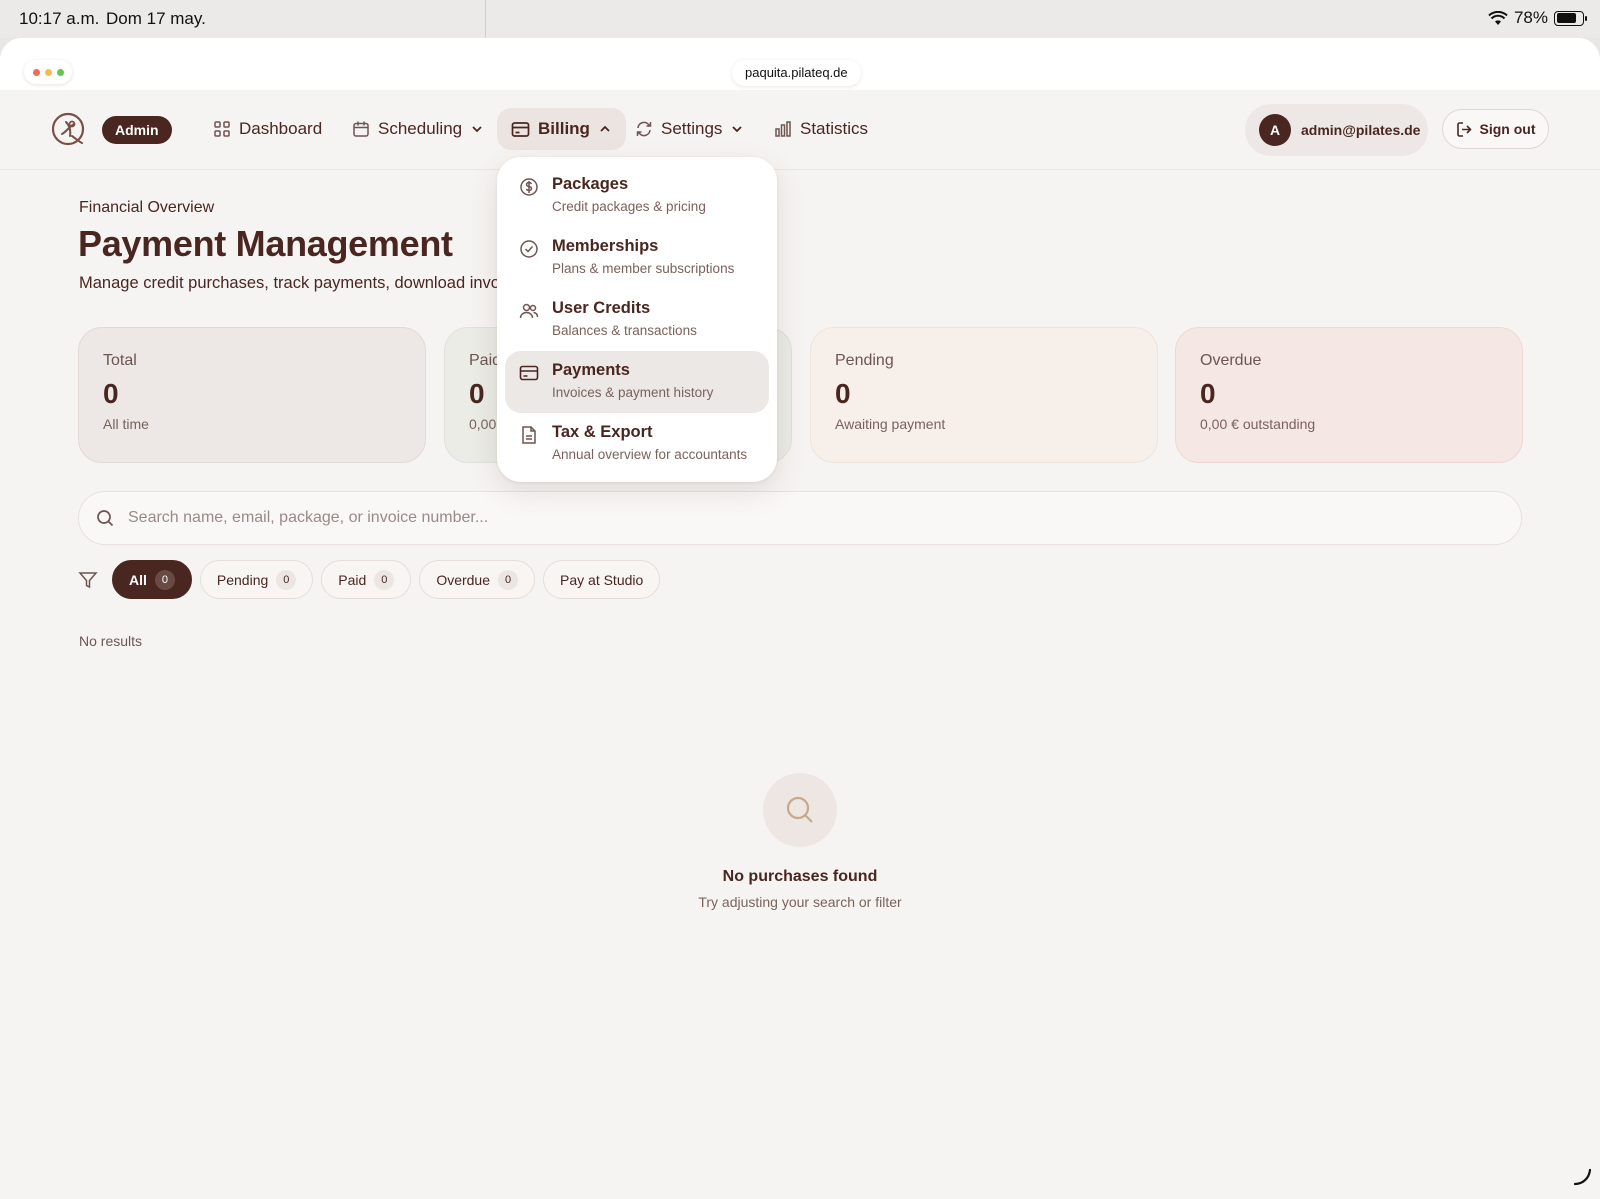  Describe the element at coordinates (529, 435) in the screenshot. I see `document-icon` at that location.